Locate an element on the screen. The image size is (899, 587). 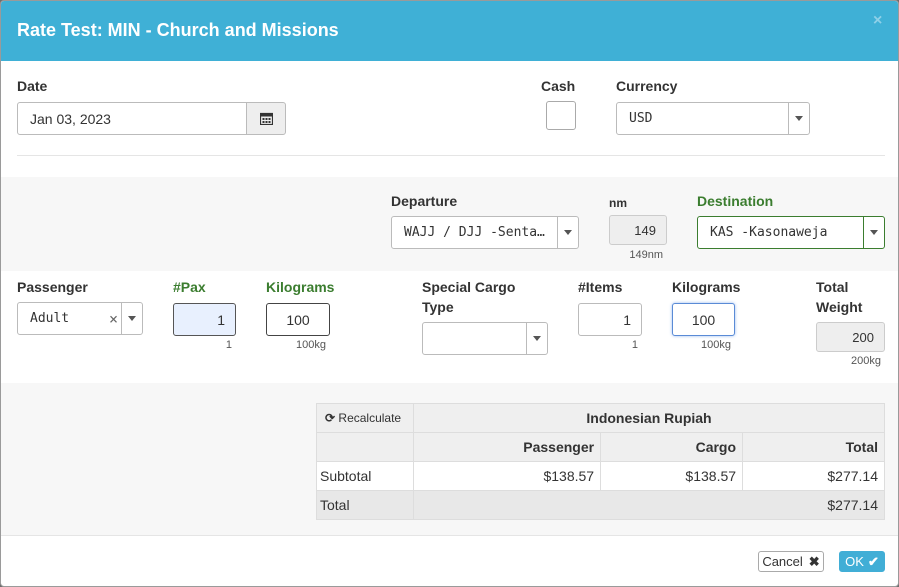
footer-divider is located at coordinates (449, 535).